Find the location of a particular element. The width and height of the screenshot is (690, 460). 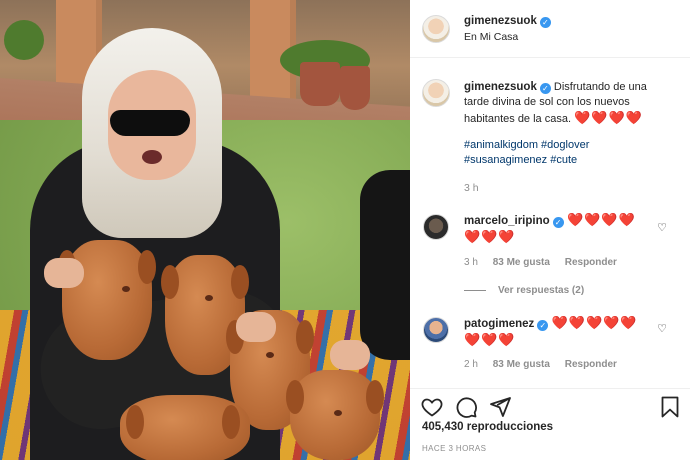

view-replies-button: Ver respuestas (2) is located at coordinates (530, 290).